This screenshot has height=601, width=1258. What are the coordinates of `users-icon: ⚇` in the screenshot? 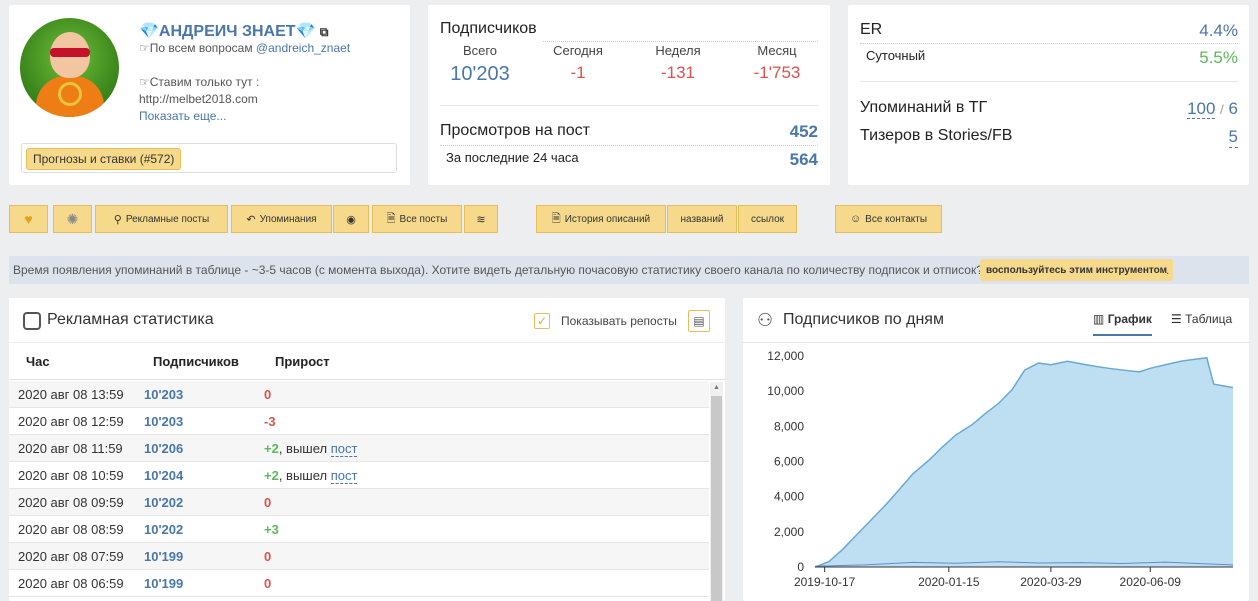 It's located at (765, 320).